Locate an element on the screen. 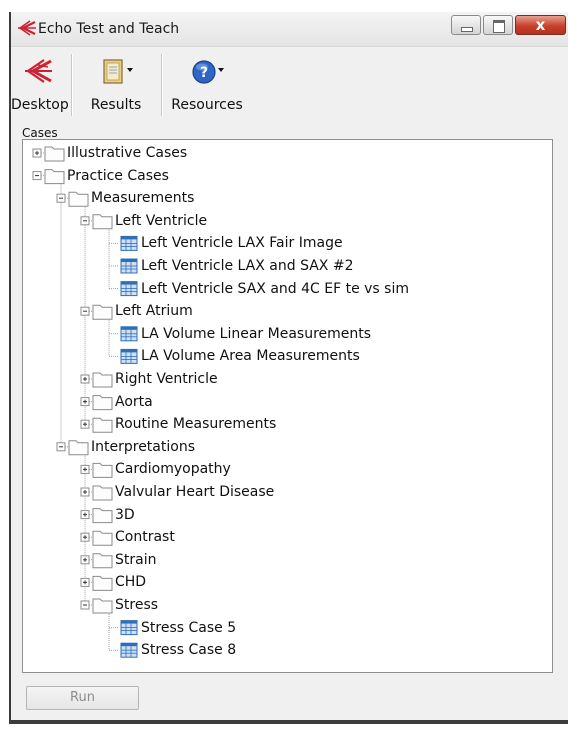  maximize-button is located at coordinates (498, 25).